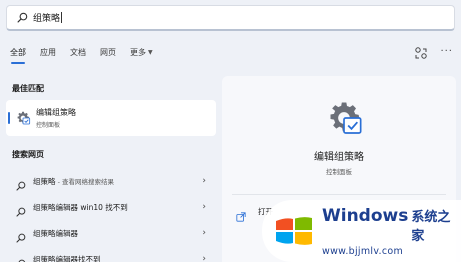  What do you see at coordinates (28, 154) in the screenshot?
I see `web-search-heading: 搜索网页` at bounding box center [28, 154].